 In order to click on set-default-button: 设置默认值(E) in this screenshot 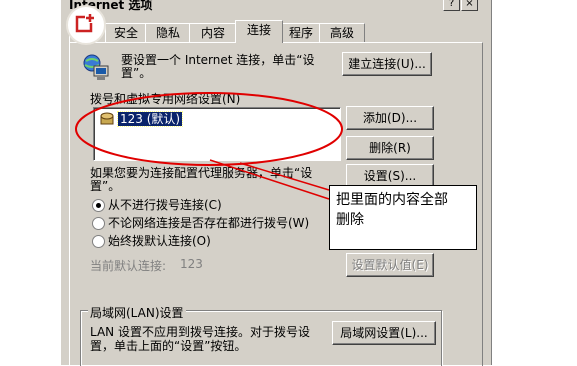, I will do `click(390, 265)`.